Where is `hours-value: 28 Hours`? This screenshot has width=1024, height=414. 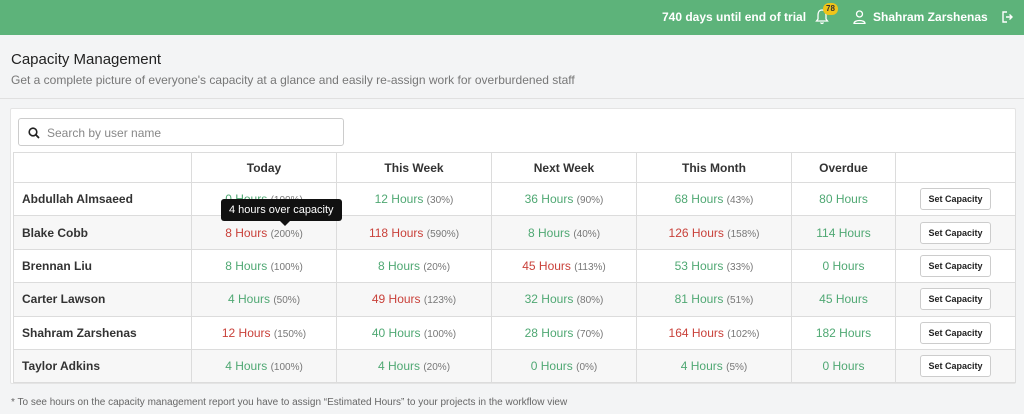 hours-value: 28 Hours is located at coordinates (549, 332).